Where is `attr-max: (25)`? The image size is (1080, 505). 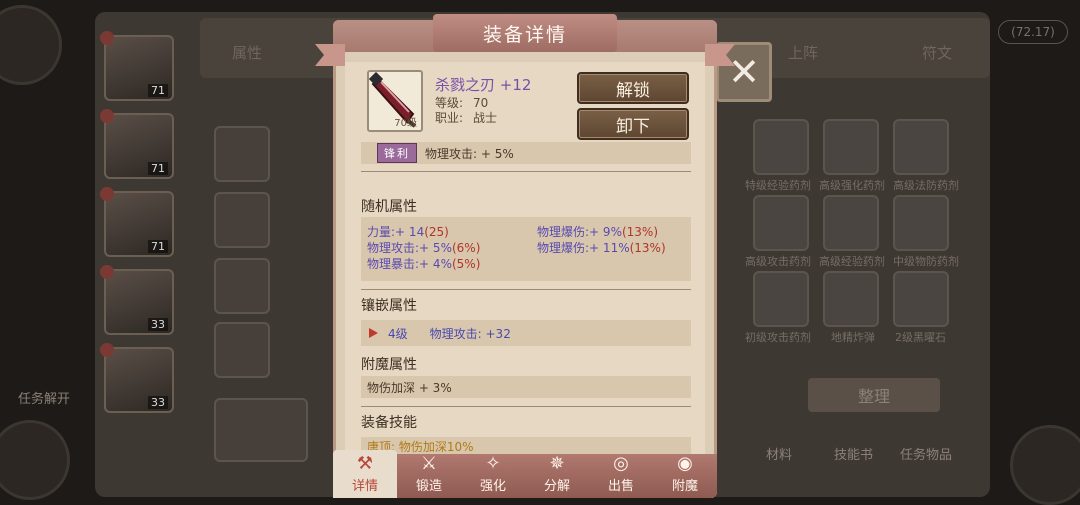 attr-max: (25) is located at coordinates (436, 232).